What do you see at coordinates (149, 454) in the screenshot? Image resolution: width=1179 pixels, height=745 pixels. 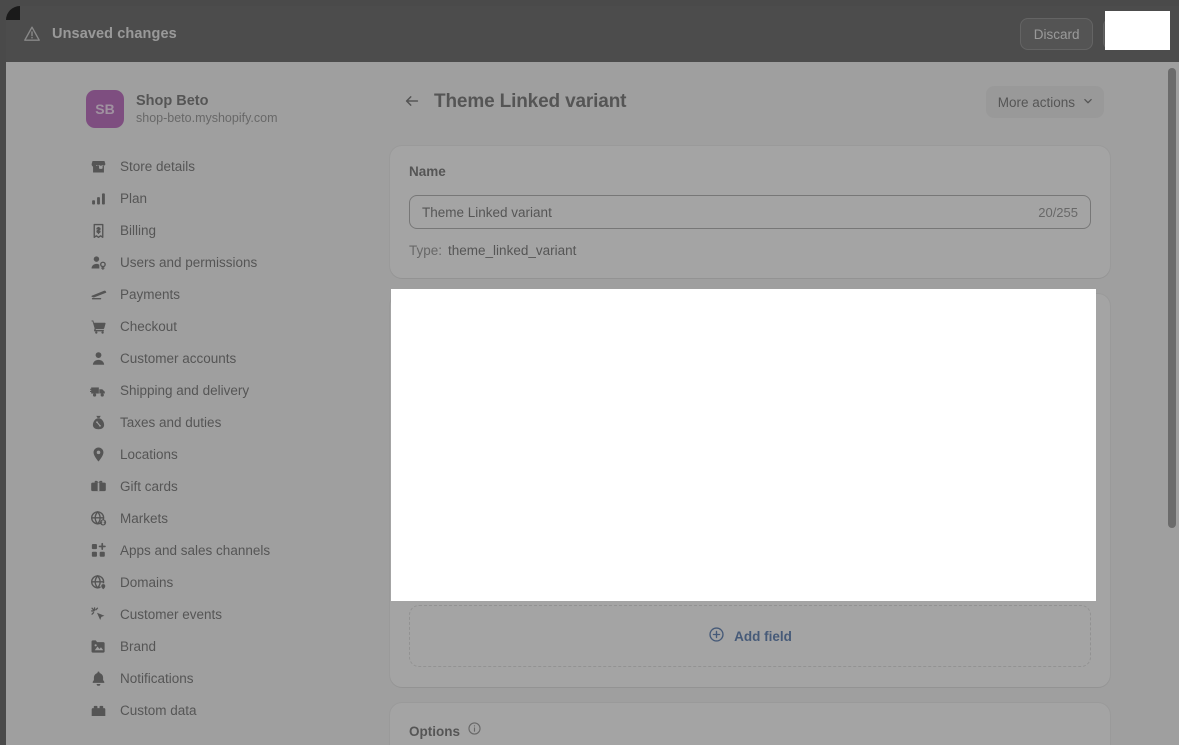 I see `sidebar-item-label: Locations` at bounding box center [149, 454].